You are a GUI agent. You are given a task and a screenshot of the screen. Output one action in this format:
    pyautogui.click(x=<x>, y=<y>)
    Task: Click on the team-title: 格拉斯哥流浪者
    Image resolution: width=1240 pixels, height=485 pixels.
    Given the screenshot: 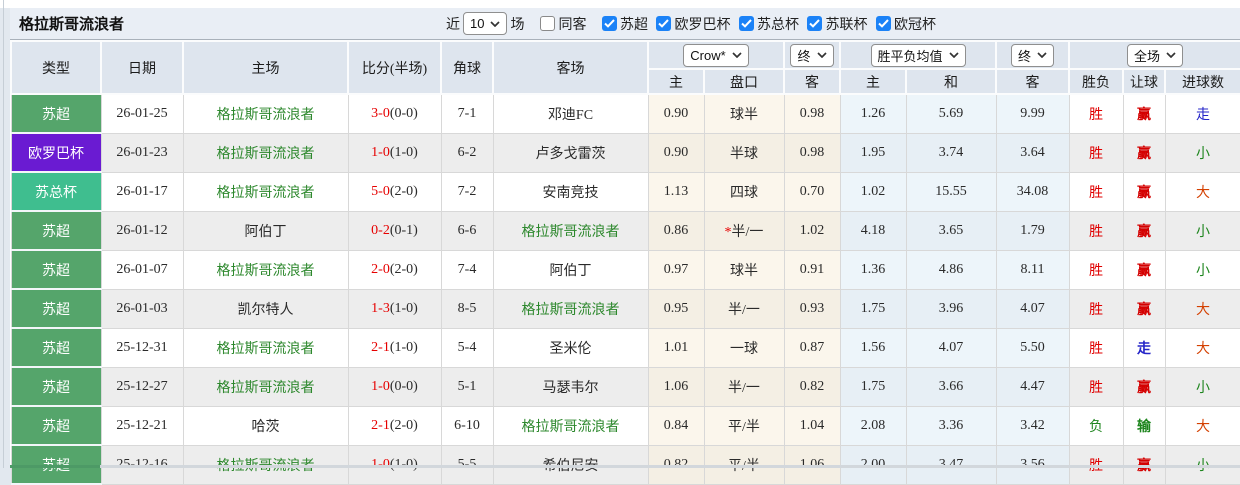 What is the action you would take?
    pyautogui.click(x=72, y=25)
    